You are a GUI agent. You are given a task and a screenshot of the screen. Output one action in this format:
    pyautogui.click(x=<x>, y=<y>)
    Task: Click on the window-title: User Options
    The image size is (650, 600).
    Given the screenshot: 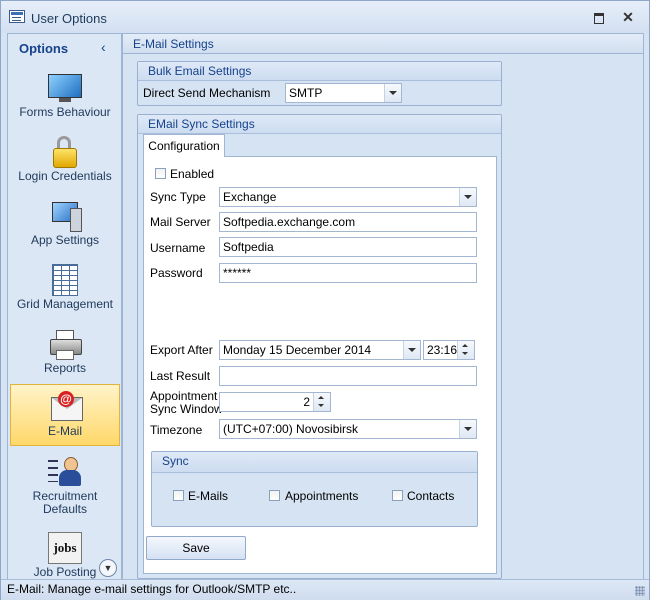 What is the action you would take?
    pyautogui.click(x=69, y=18)
    